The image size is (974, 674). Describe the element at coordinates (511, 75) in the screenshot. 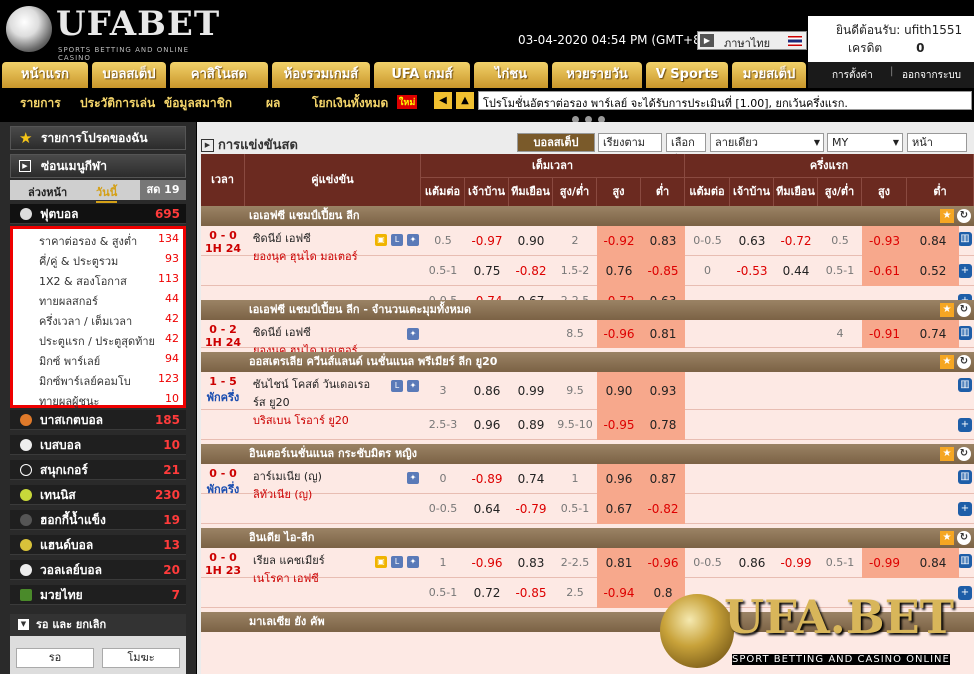

I see `tab-cockfight: ไก่ชน` at that location.